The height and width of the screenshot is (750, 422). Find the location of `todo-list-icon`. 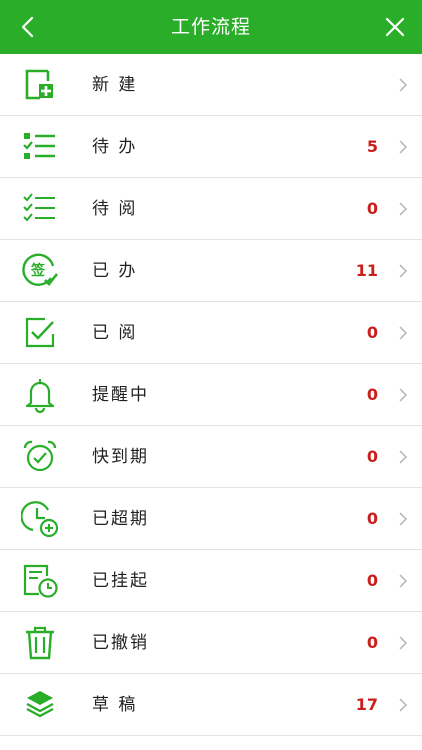

todo-list-icon is located at coordinates (40, 147).